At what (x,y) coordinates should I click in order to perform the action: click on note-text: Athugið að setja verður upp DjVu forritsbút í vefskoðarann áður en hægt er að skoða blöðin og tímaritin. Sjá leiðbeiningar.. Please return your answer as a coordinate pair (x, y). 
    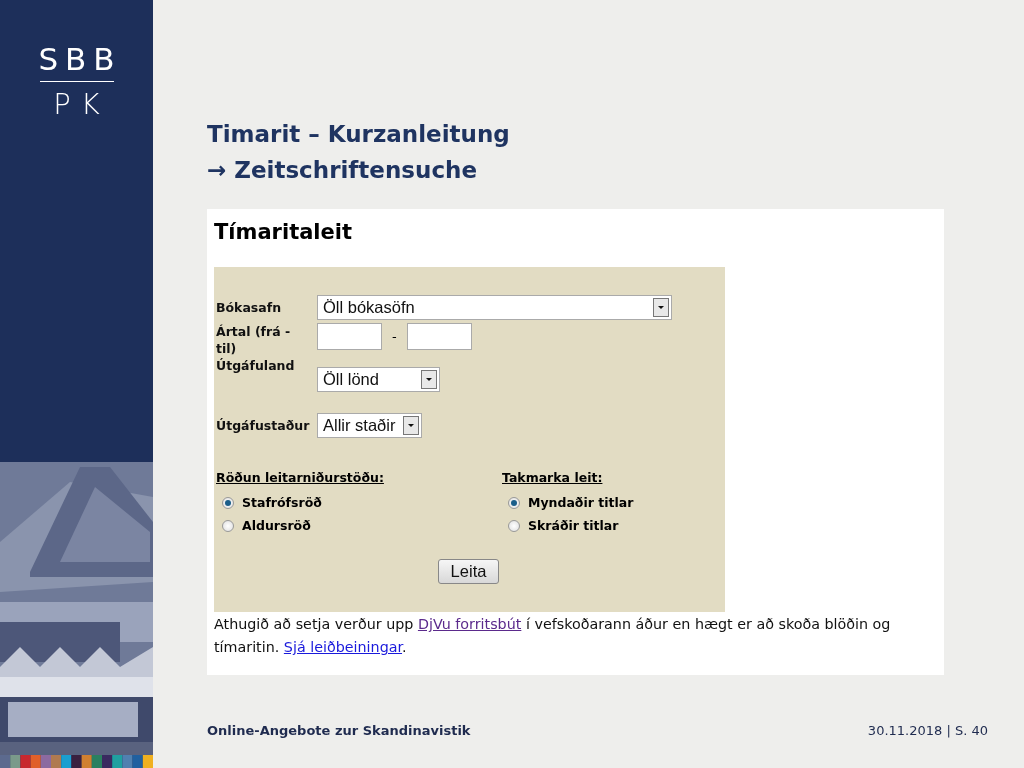
    Looking at the image, I should click on (553, 636).